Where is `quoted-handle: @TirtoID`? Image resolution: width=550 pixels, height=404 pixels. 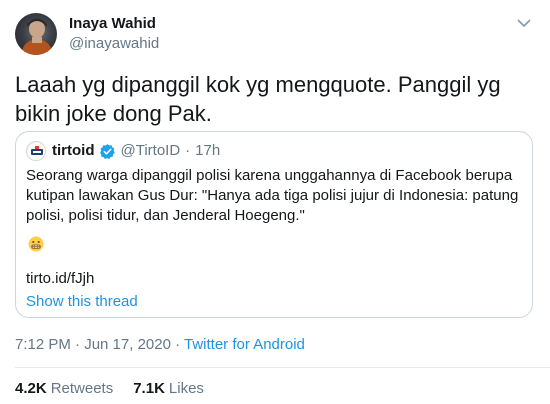 quoted-handle: @TirtoID is located at coordinates (151, 151).